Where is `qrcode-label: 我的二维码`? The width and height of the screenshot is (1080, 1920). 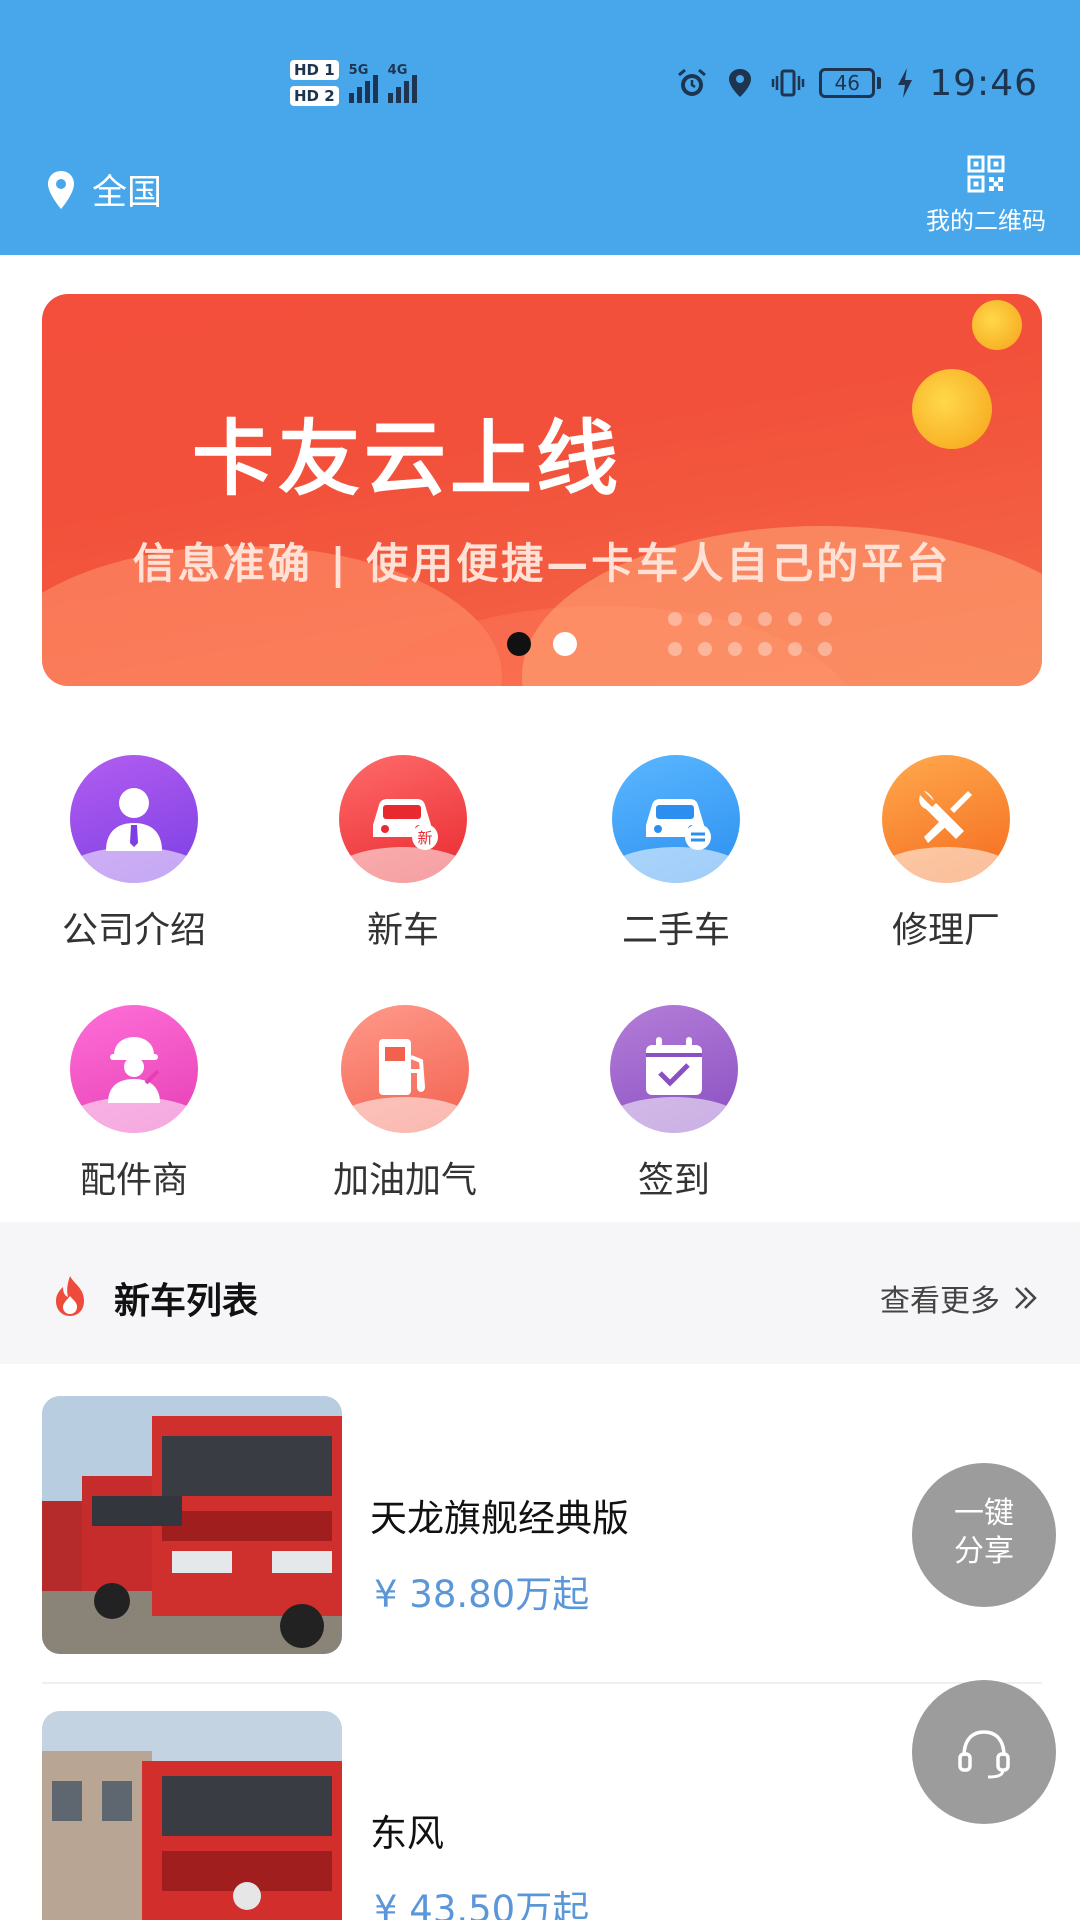
qrcode-label: 我的二维码 is located at coordinates (986, 221).